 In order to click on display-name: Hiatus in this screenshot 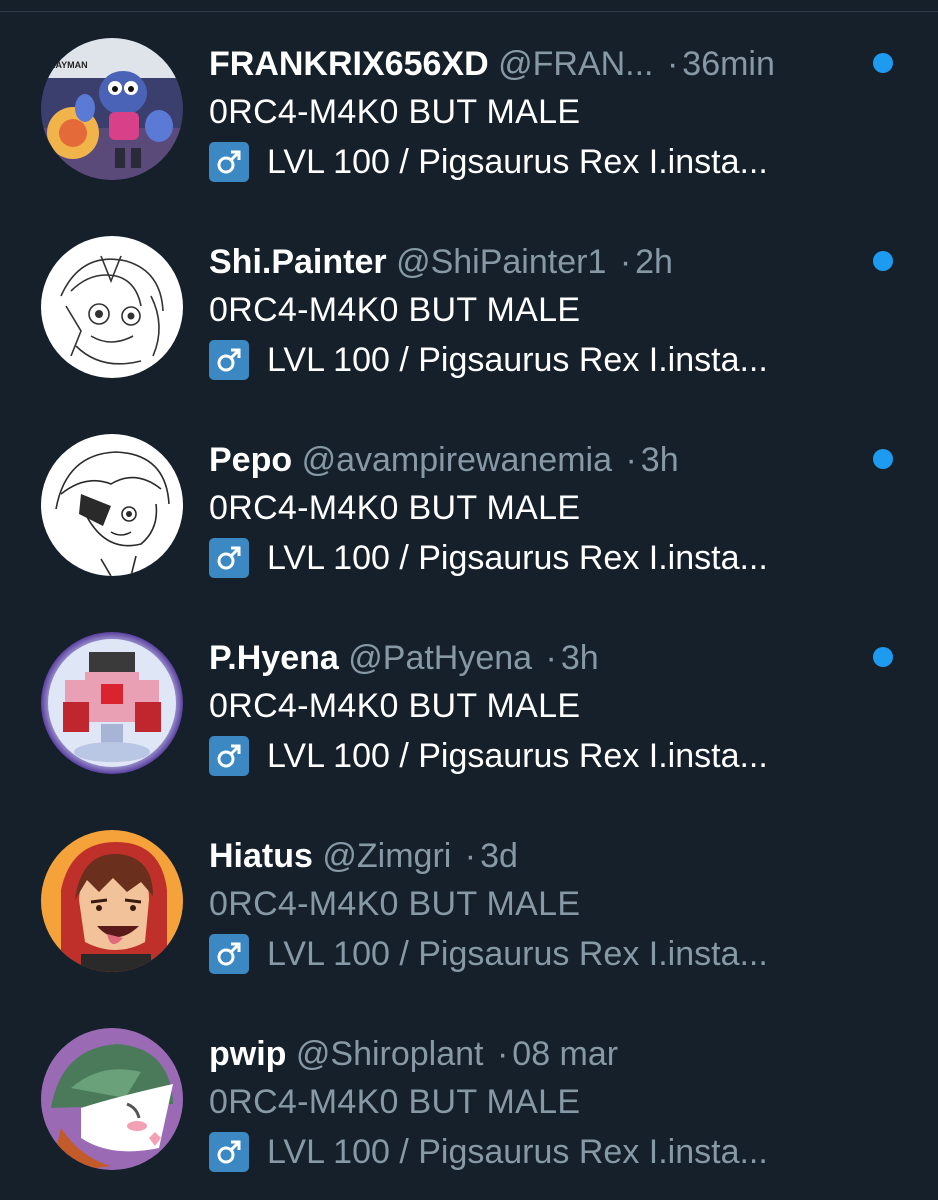, I will do `click(261, 856)`.